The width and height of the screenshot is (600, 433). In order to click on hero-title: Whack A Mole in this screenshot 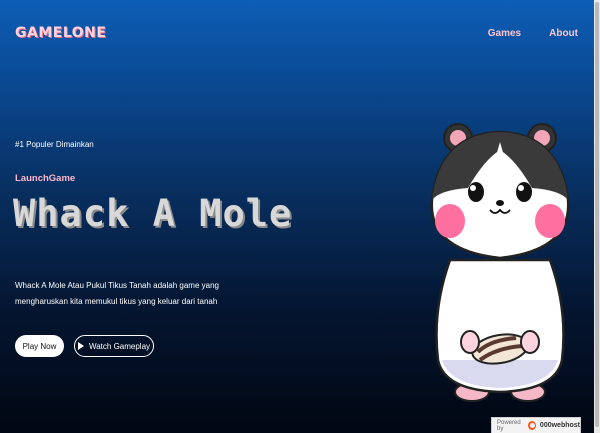, I will do `click(153, 213)`.